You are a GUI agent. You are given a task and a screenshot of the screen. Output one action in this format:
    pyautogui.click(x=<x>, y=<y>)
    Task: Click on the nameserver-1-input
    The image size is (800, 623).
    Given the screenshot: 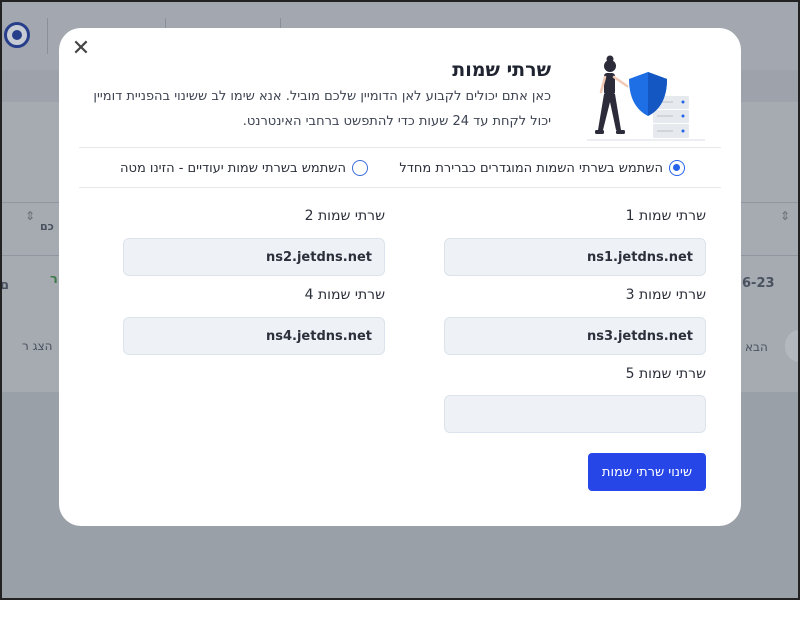 What is the action you would take?
    pyautogui.click(x=575, y=257)
    